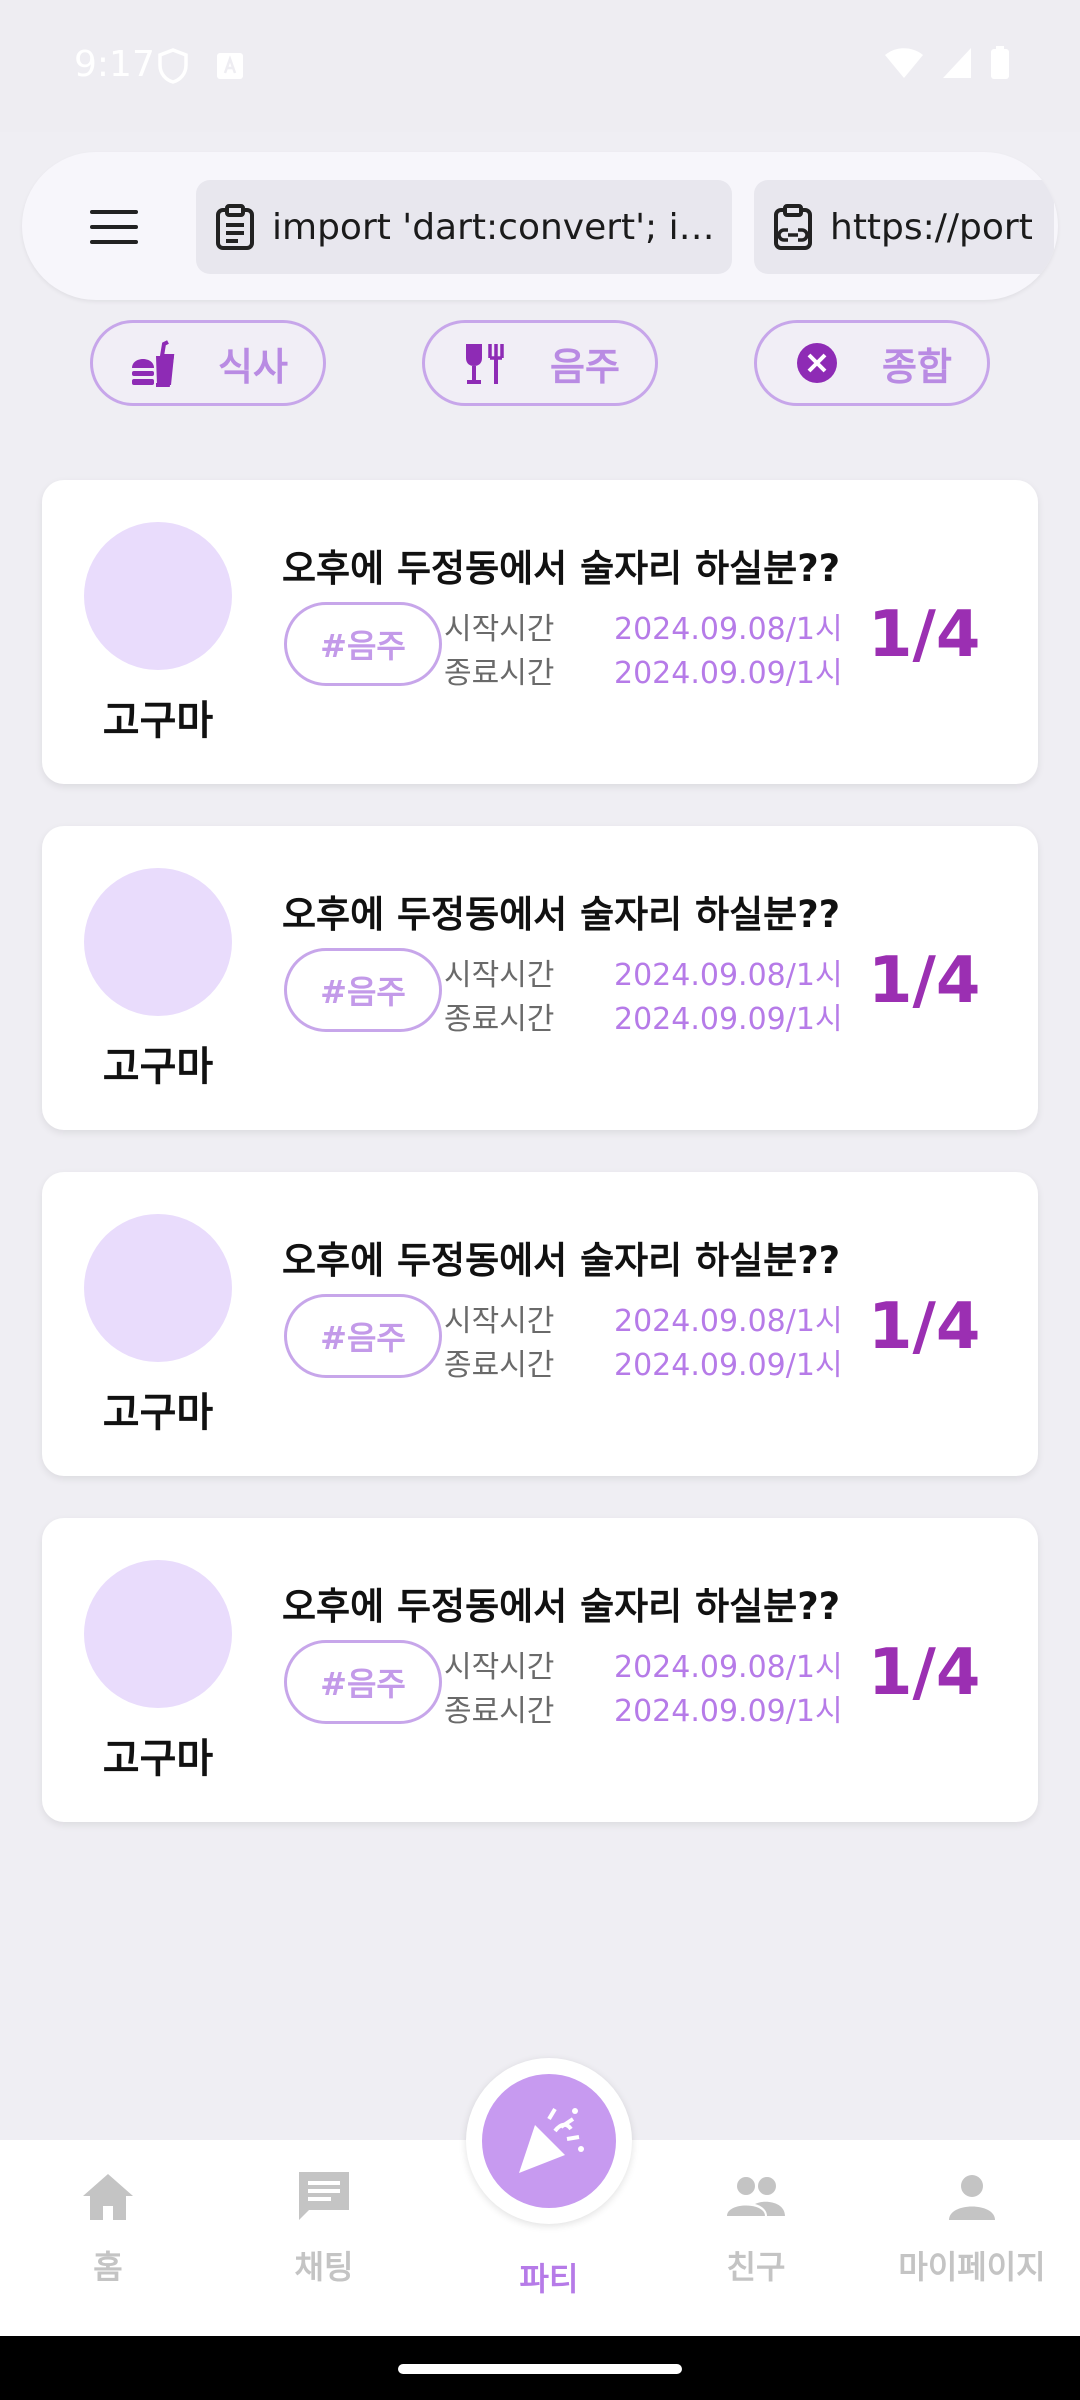 This screenshot has height=2400, width=1080. I want to click on nav-mypage: 마이페이지, so click(972, 2227).